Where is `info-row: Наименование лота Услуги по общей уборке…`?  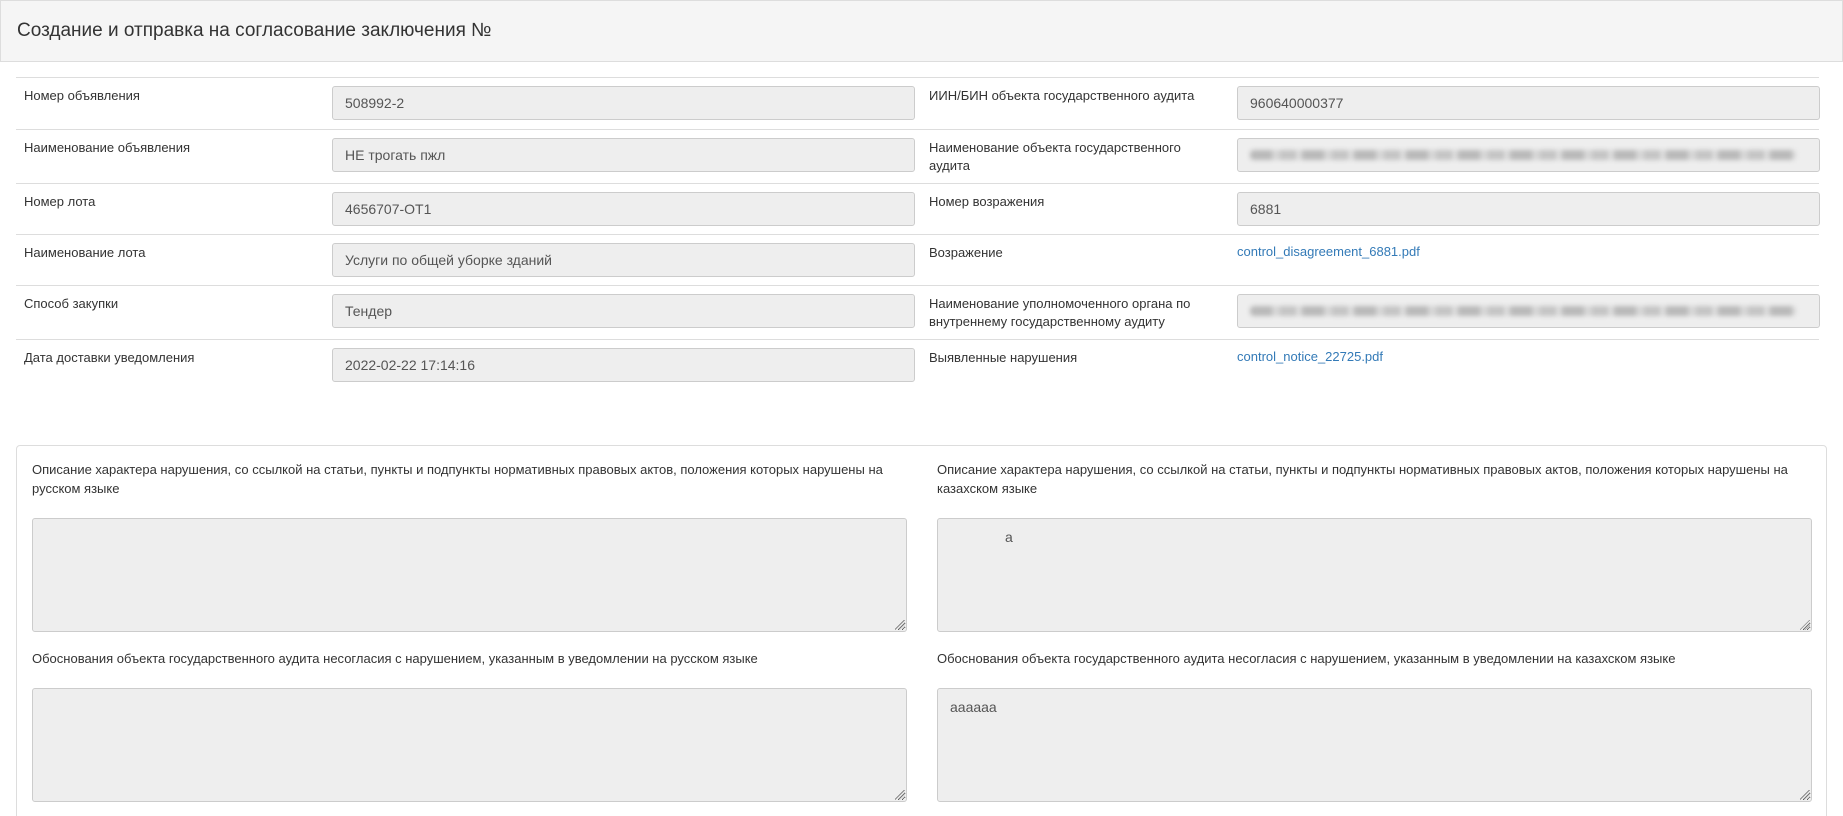
info-row: Наименование лота Услуги по общей уборке… is located at coordinates (917, 259).